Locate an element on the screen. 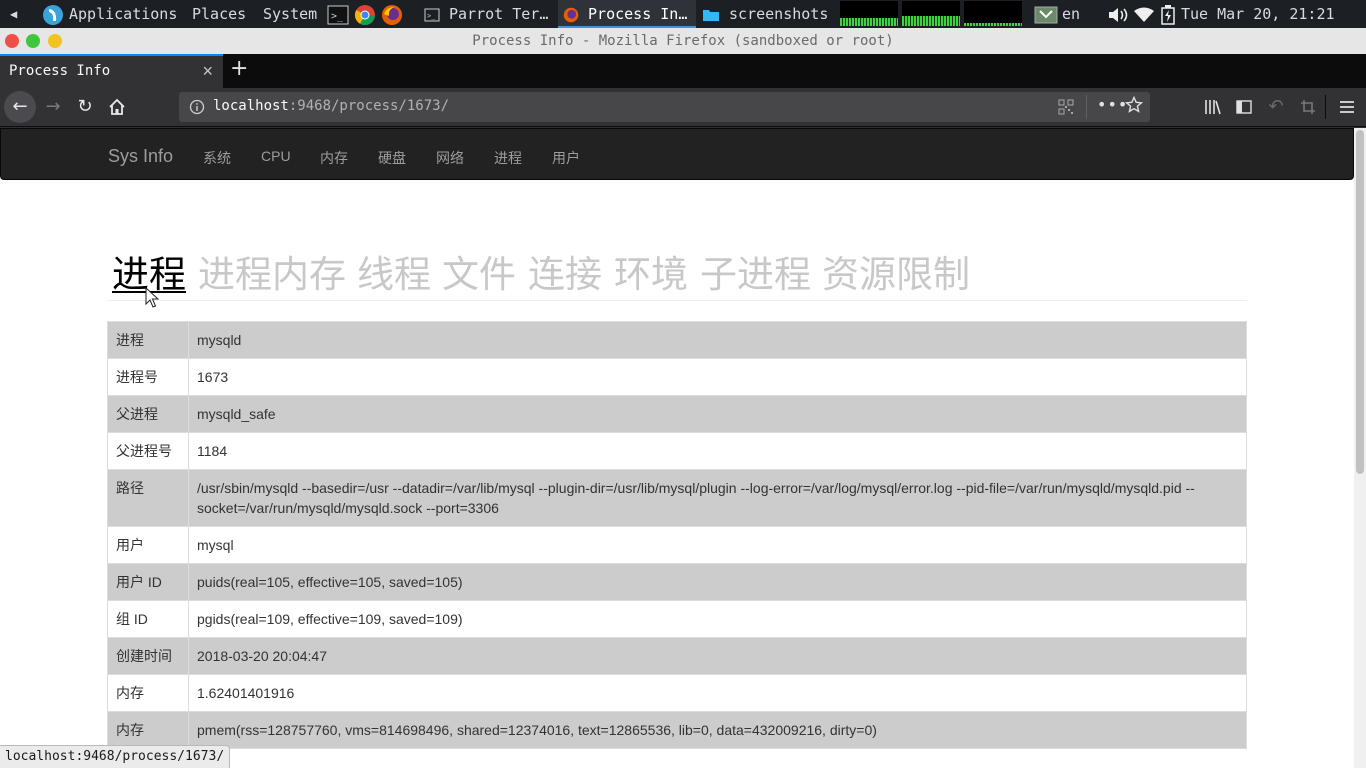  url-bar: localhost:9468/process/1673/ ••• is located at coordinates (664, 107).